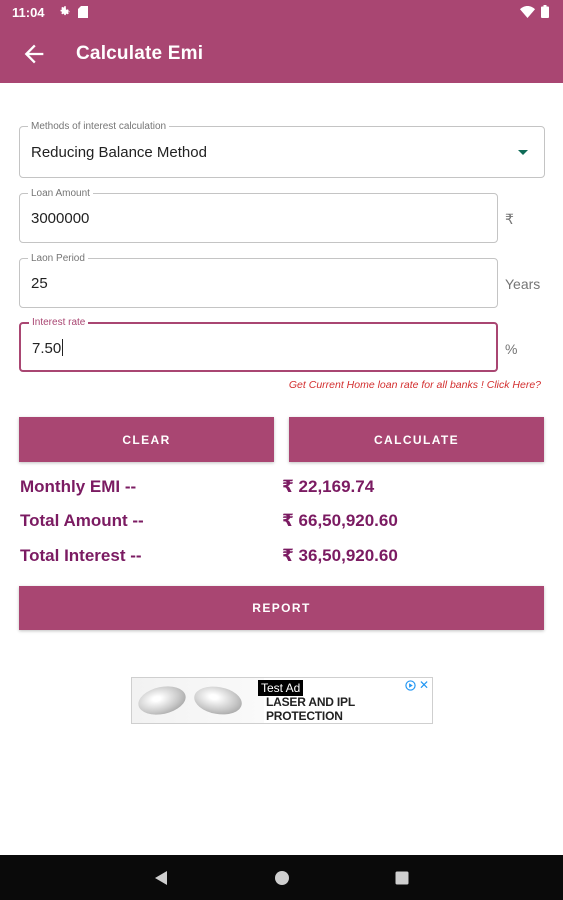  I want to click on ad-banner: Test Ad LASER AND IPL PROTECTION ✕, so click(282, 700).